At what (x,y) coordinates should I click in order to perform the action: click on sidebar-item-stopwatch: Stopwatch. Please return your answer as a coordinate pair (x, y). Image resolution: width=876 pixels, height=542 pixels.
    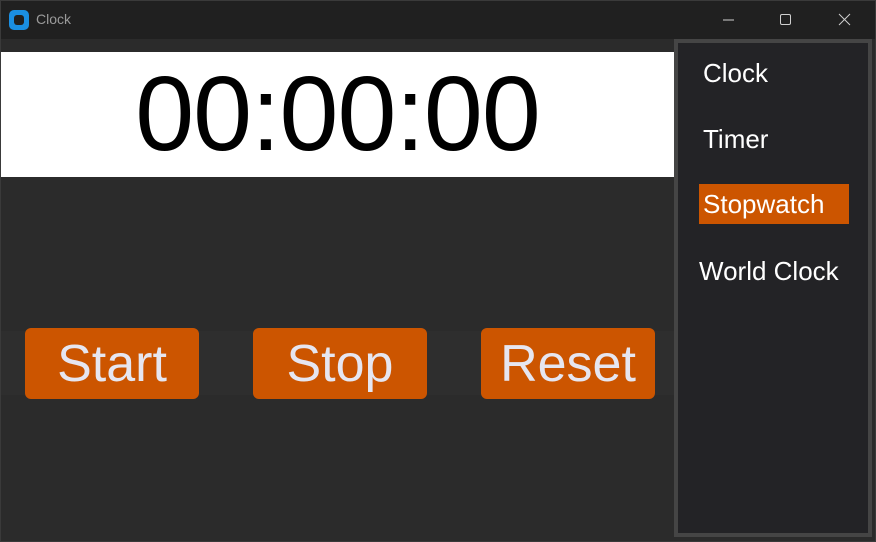
    Looking at the image, I should click on (774, 204).